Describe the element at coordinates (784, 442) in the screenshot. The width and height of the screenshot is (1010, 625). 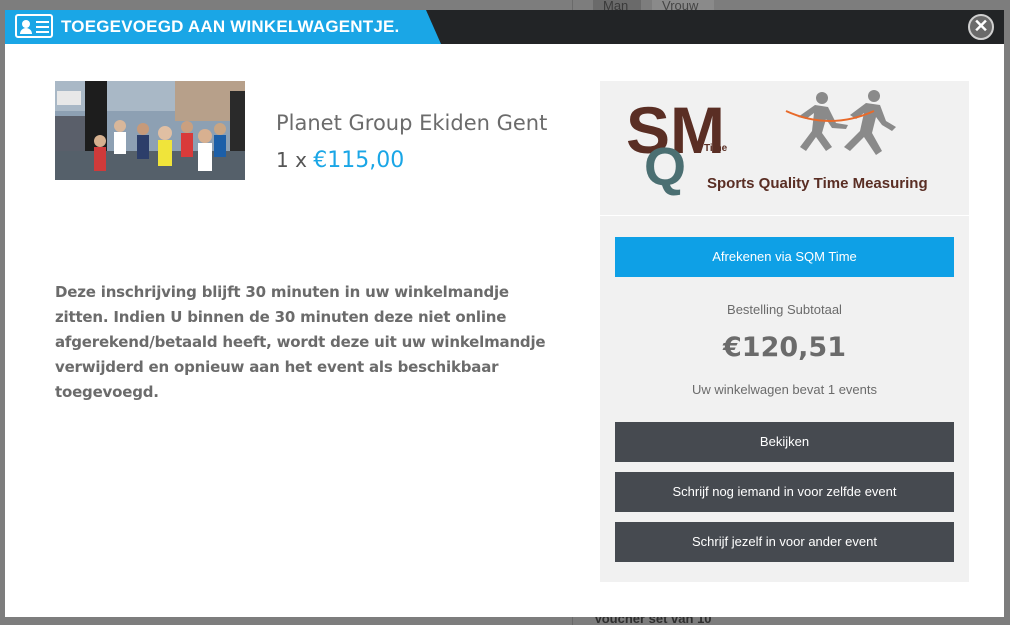
I see `view-cart-button: Bekijken` at that location.